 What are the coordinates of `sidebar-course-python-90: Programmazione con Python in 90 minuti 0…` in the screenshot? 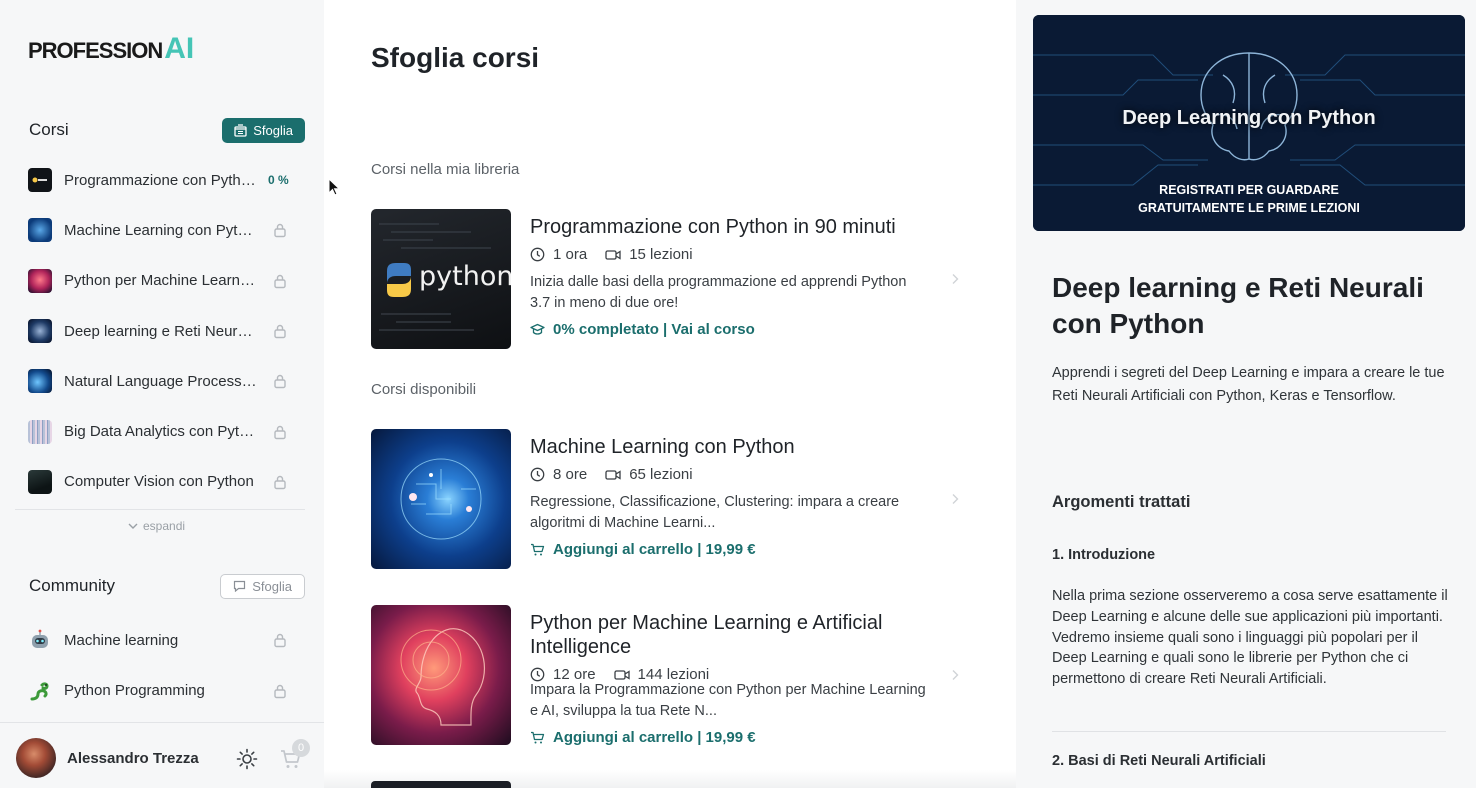 It's located at (163, 180).